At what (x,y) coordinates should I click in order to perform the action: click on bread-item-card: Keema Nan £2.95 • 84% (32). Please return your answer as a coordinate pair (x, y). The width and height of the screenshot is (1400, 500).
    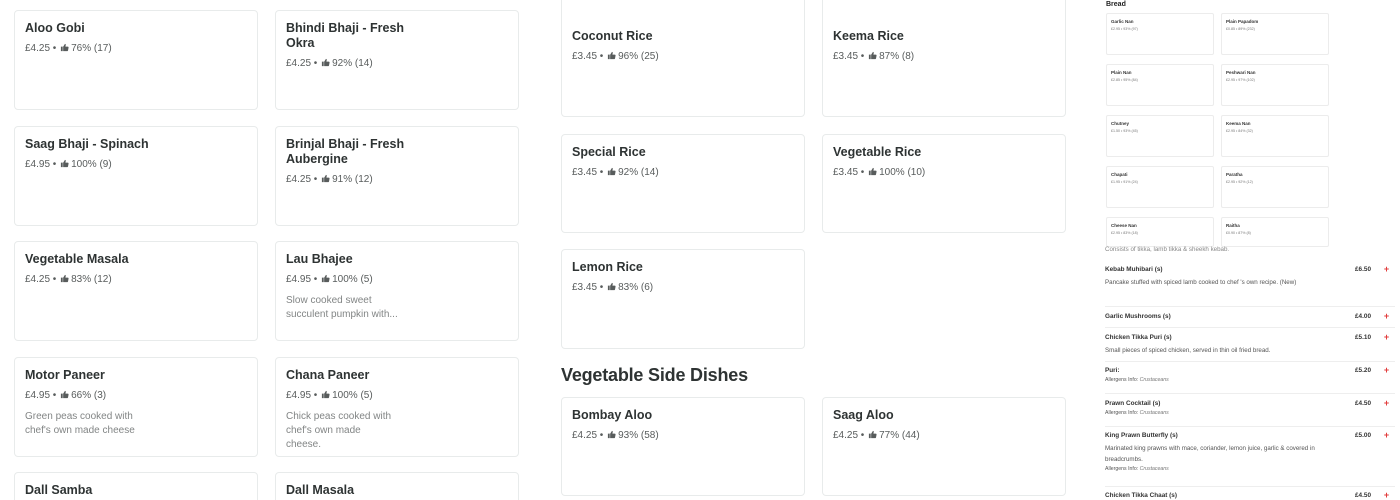
    Looking at the image, I should click on (1275, 136).